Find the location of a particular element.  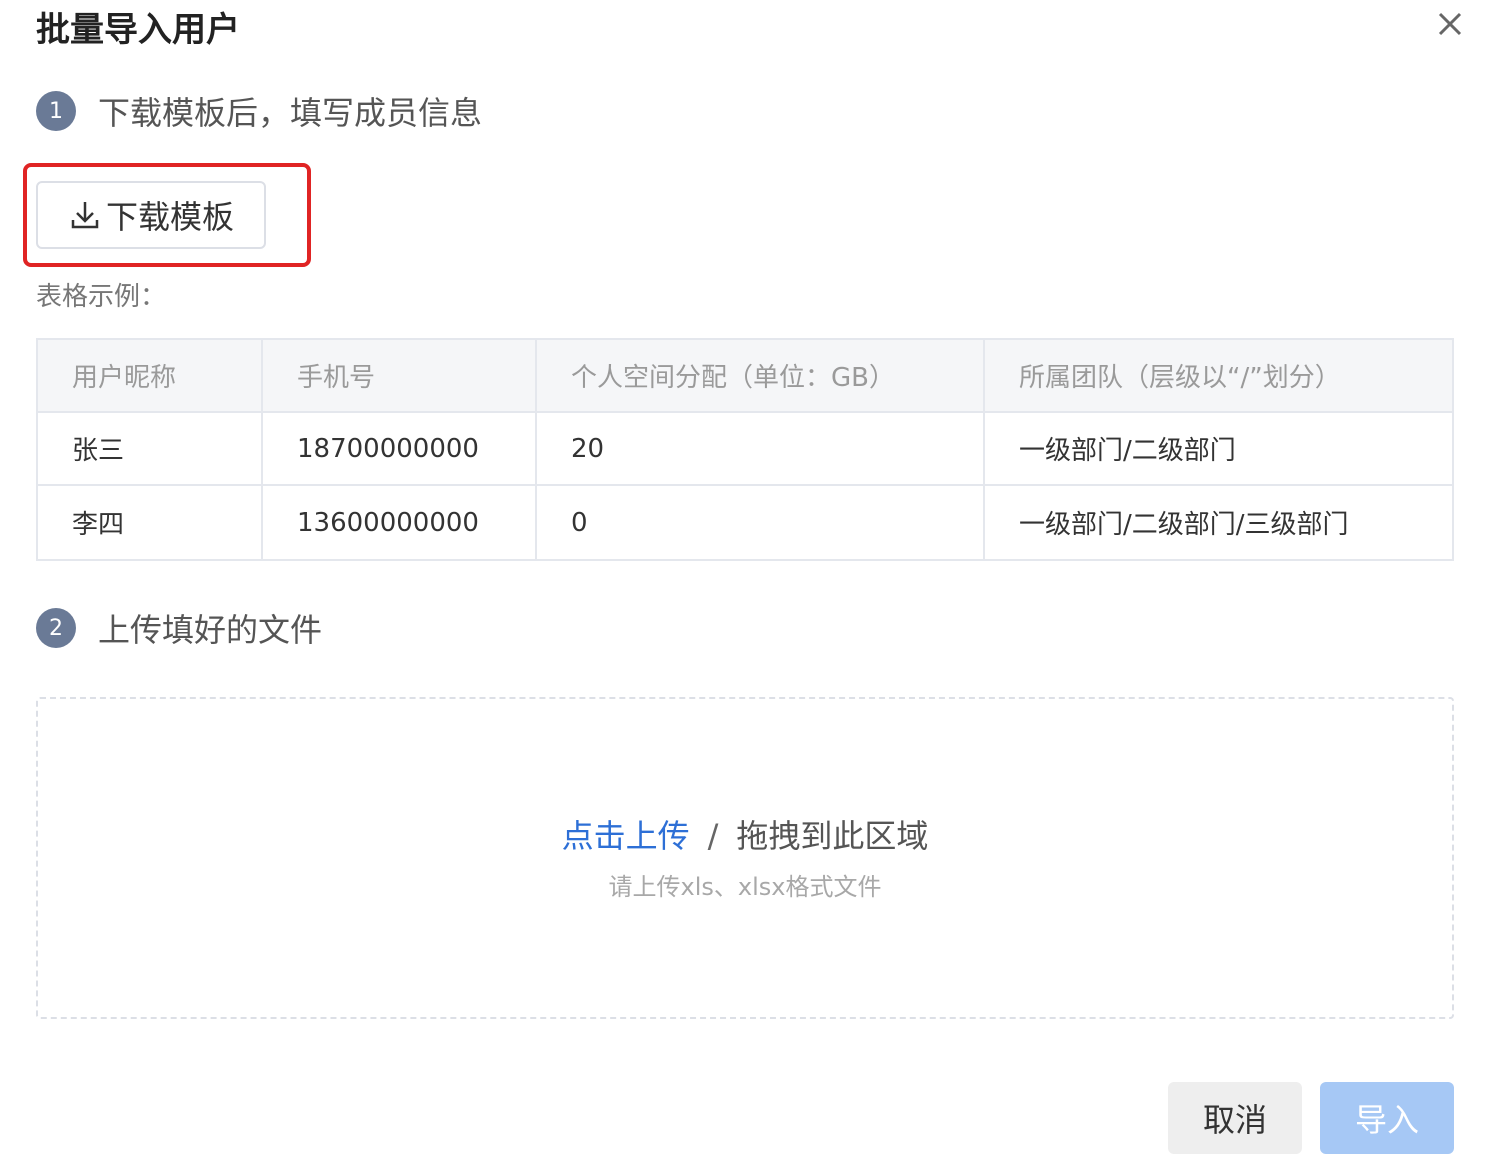

step-1: 1 下载模板后，填写成员信息 is located at coordinates (259, 111).